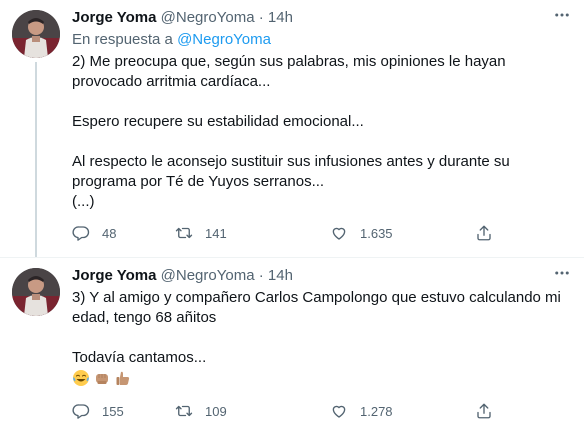  I want to click on tweet-actions: 48 141 1.635, so click(292, 233).